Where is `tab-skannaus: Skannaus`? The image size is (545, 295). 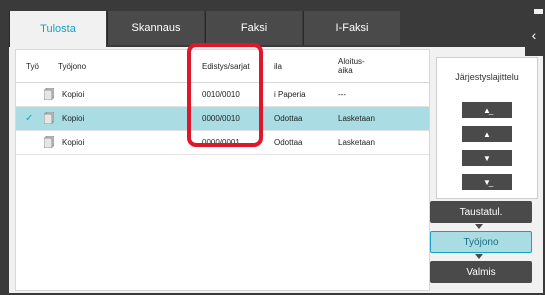 tab-skannaus: Skannaus is located at coordinates (155, 28).